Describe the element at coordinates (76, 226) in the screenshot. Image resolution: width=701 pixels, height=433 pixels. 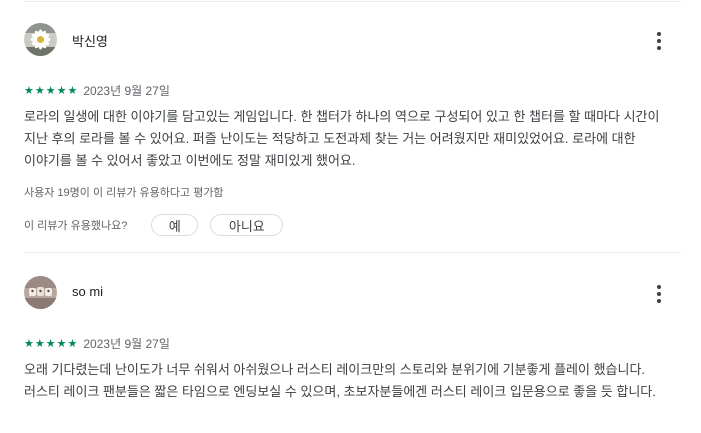
I see `helpful-question: 이 리뷰가 유용했나요?` at that location.